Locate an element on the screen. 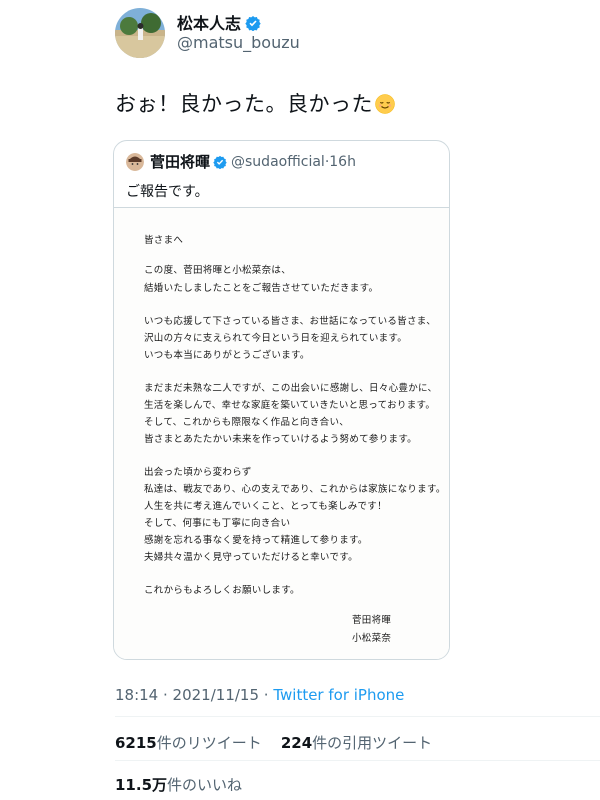 The image size is (600, 800). letter-line: そして、何事にも丁寧に向き合い is located at coordinates (217, 523).